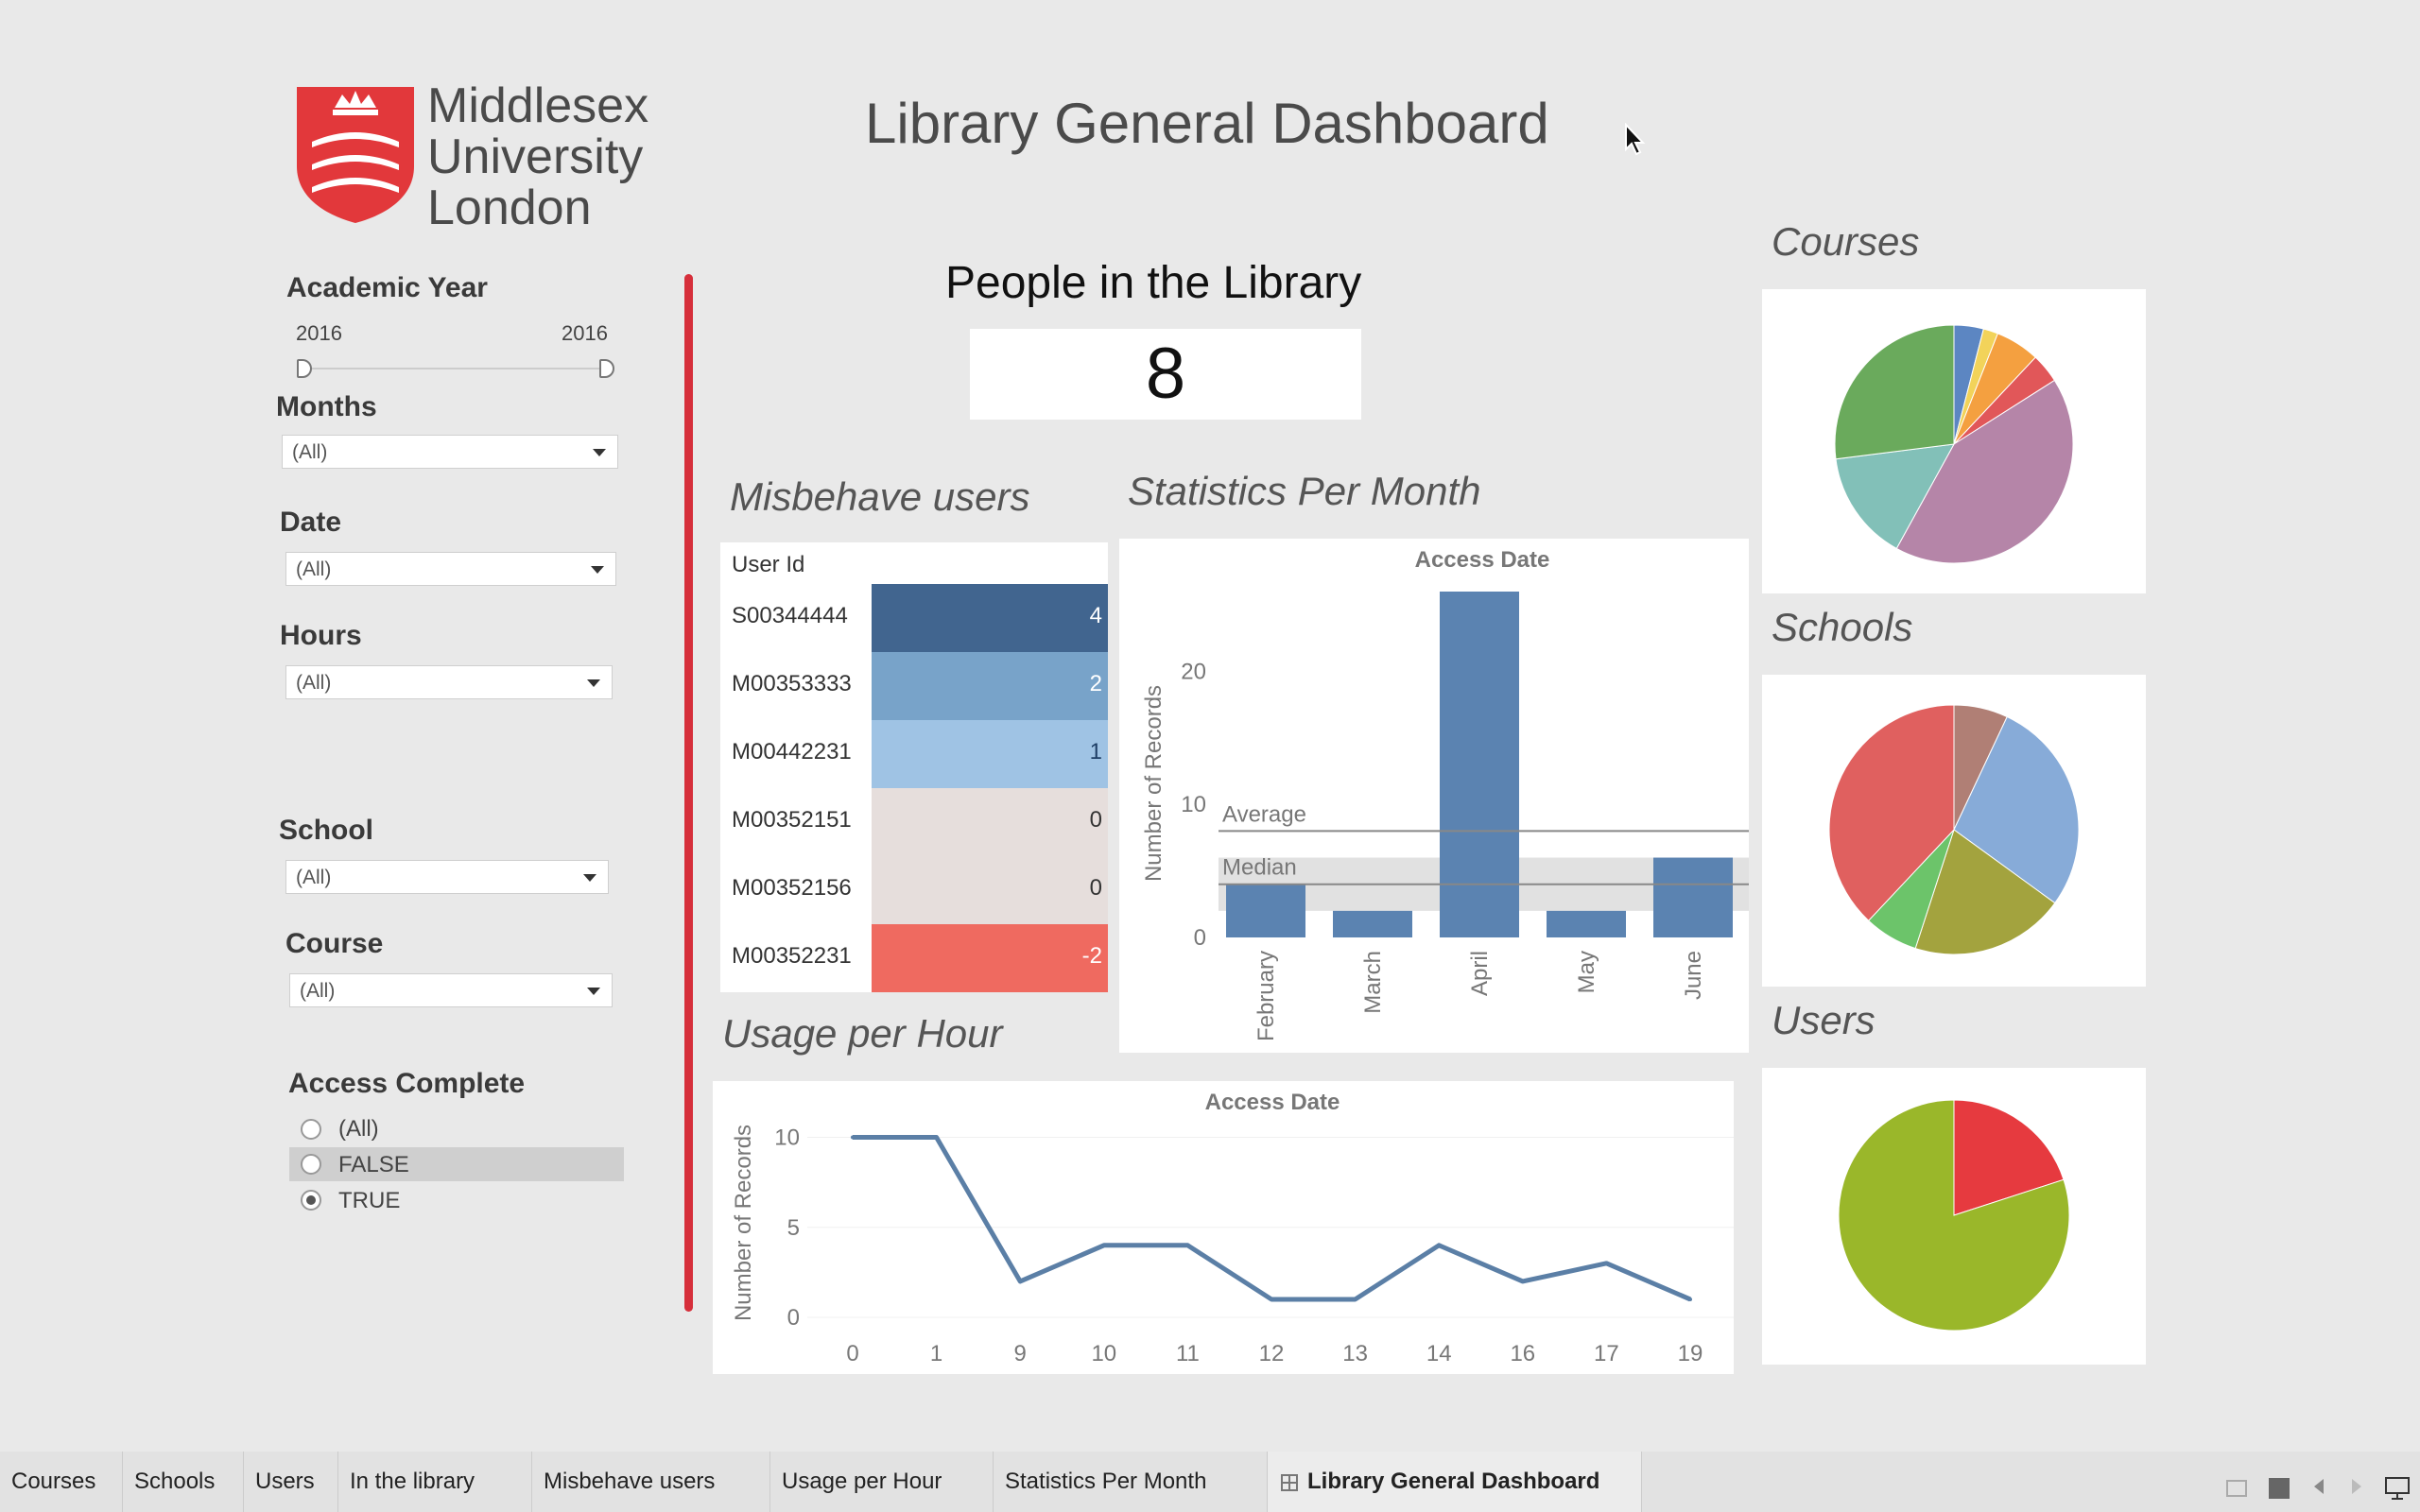  I want to click on tab-schools: Schools, so click(183, 1482).